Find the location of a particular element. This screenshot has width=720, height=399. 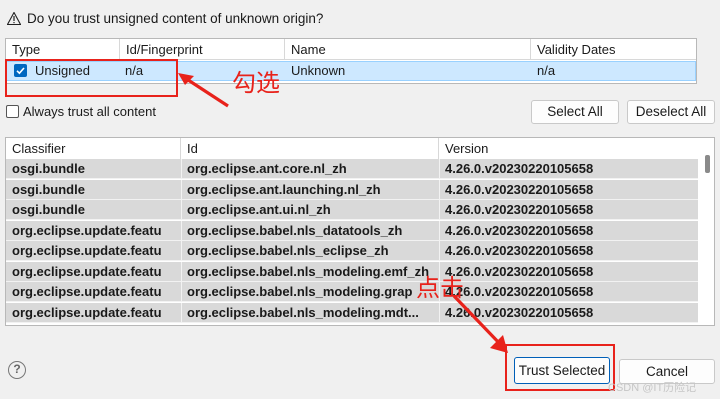

row-id: org.eclipse.ant.ui.nl_zh is located at coordinates (259, 209).